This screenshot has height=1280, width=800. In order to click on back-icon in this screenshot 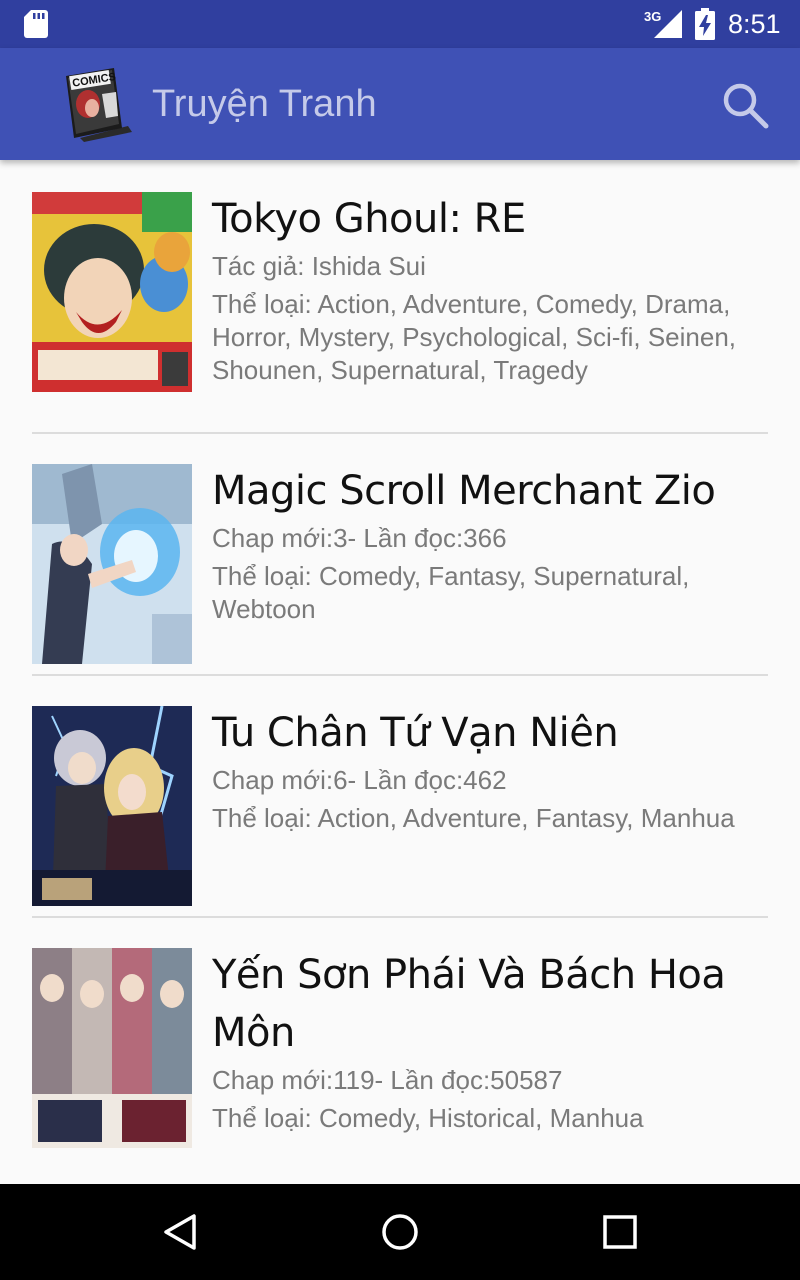, I will do `click(180, 1232)`.